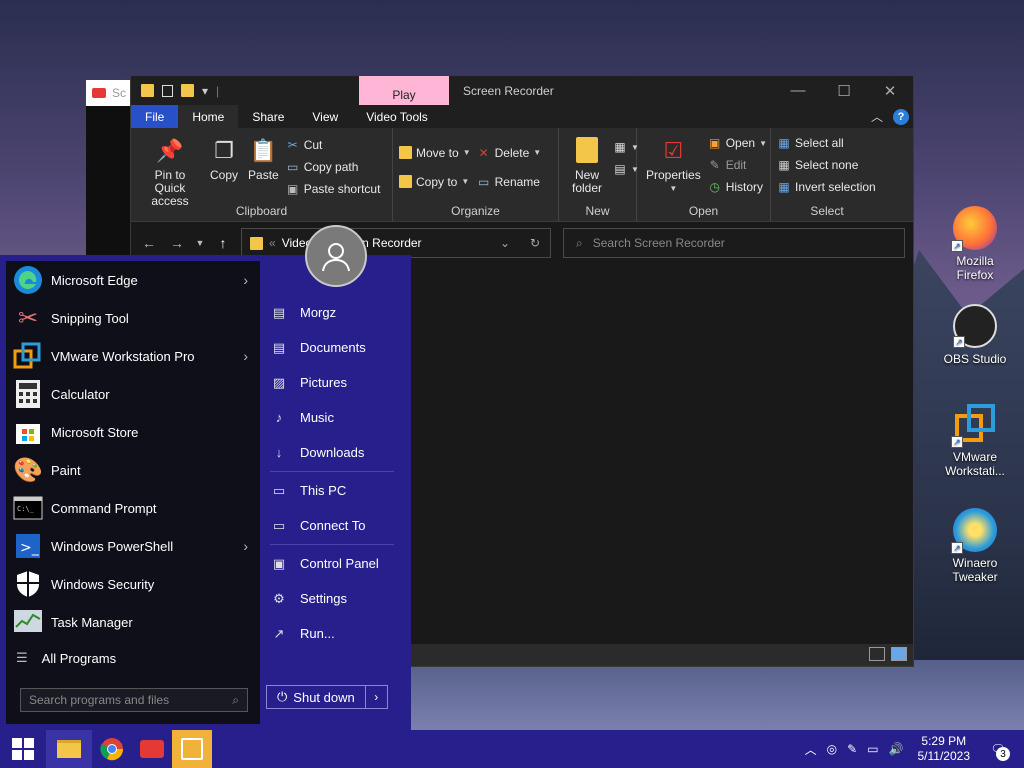  I want to click on app-microsoft-edge: Microsoft Edge ›, so click(133, 280).